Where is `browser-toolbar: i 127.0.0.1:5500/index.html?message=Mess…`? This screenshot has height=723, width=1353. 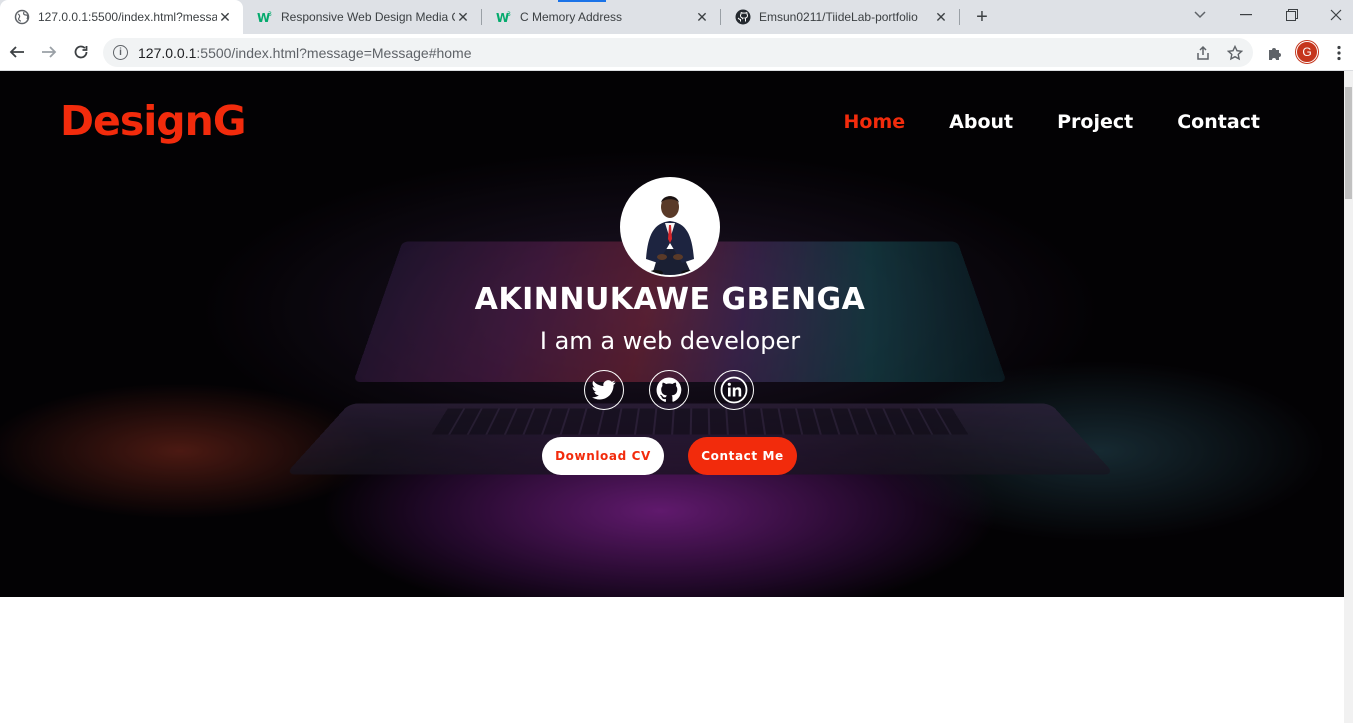 browser-toolbar: i 127.0.0.1:5500/index.html?message=Mess… is located at coordinates (676, 52).